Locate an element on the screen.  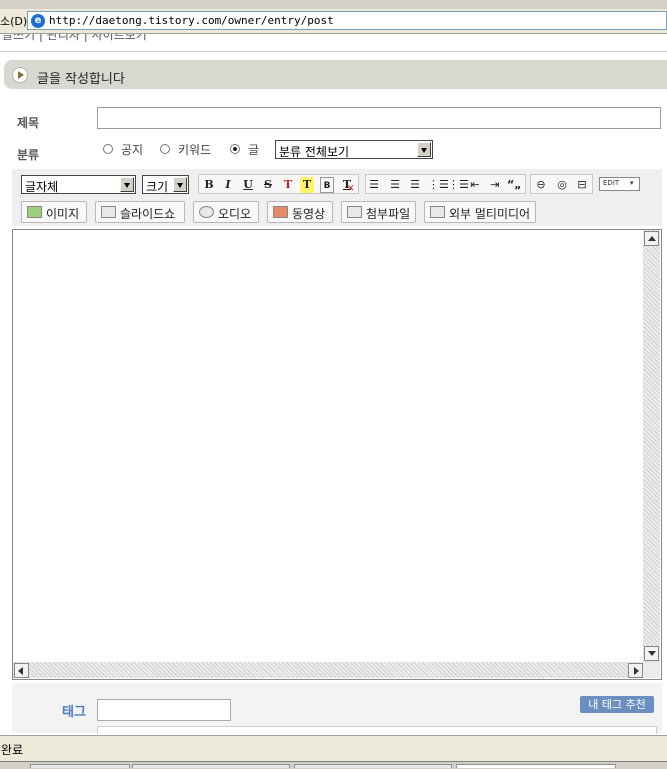
tag-list-box is located at coordinates (377, 730).